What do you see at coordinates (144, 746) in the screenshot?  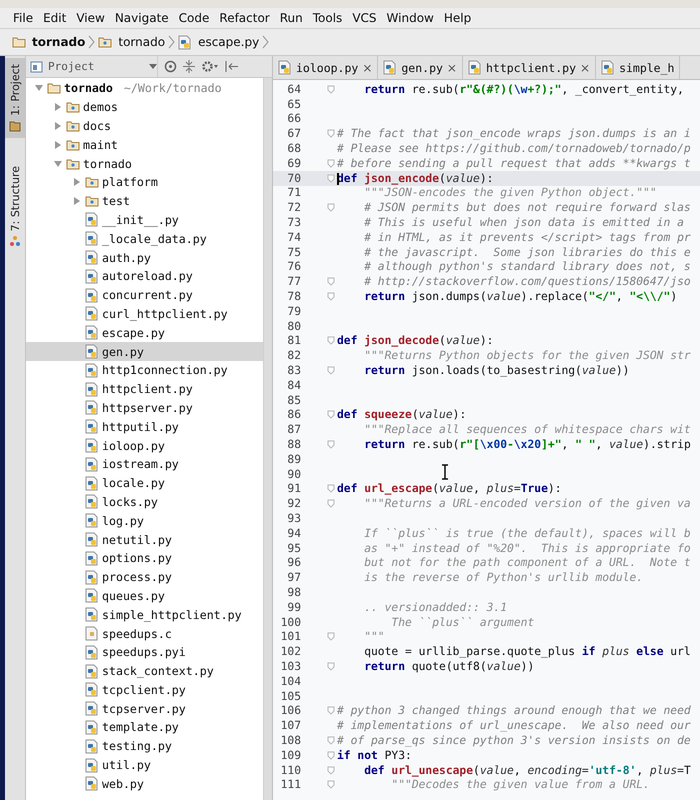 I see `tree-item: testing.py` at bounding box center [144, 746].